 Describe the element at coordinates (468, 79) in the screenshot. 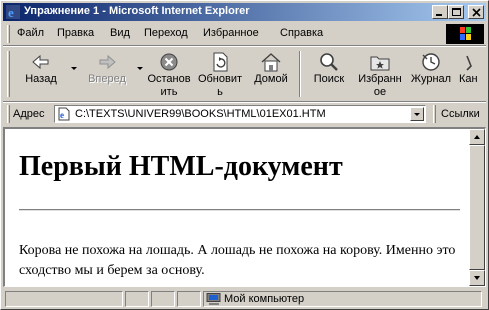

I see `channels-label: Кан` at that location.